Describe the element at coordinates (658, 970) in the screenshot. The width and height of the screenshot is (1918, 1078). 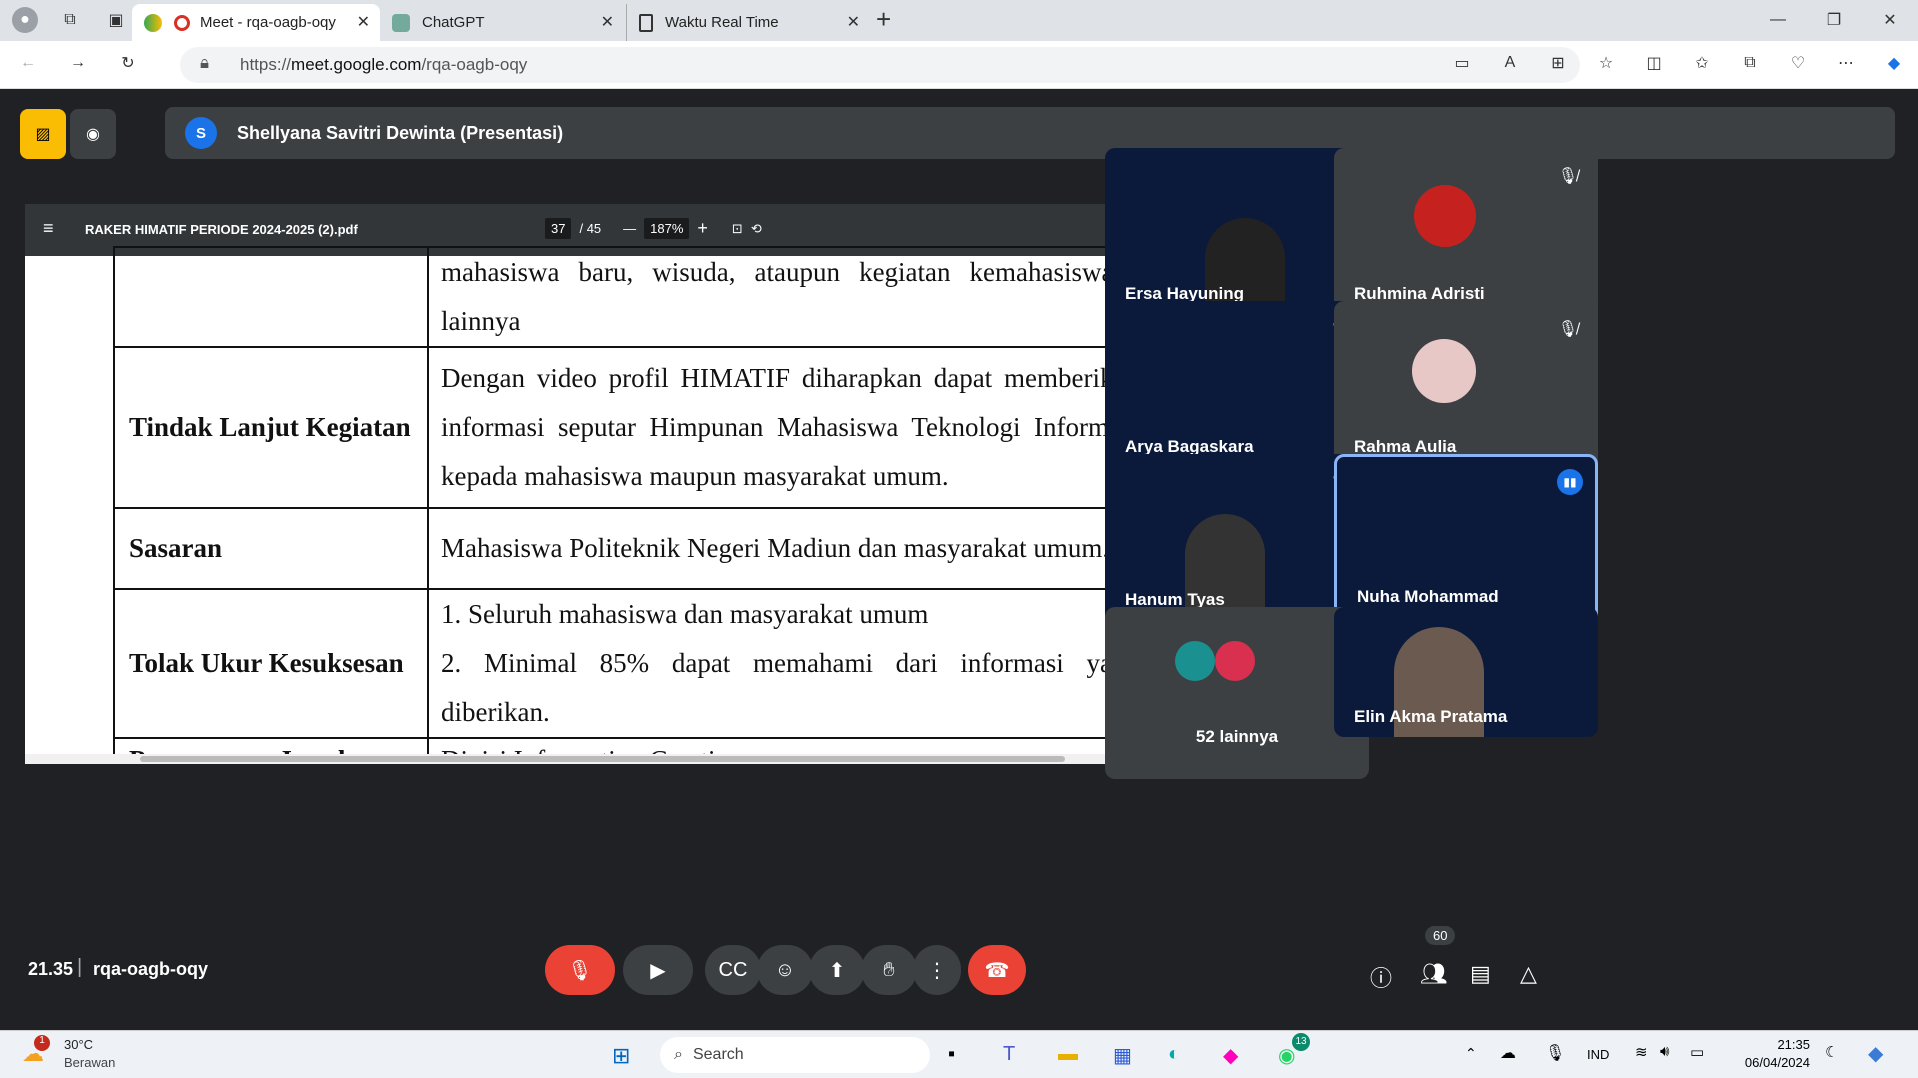
I see `camera-button: ▶︎` at that location.